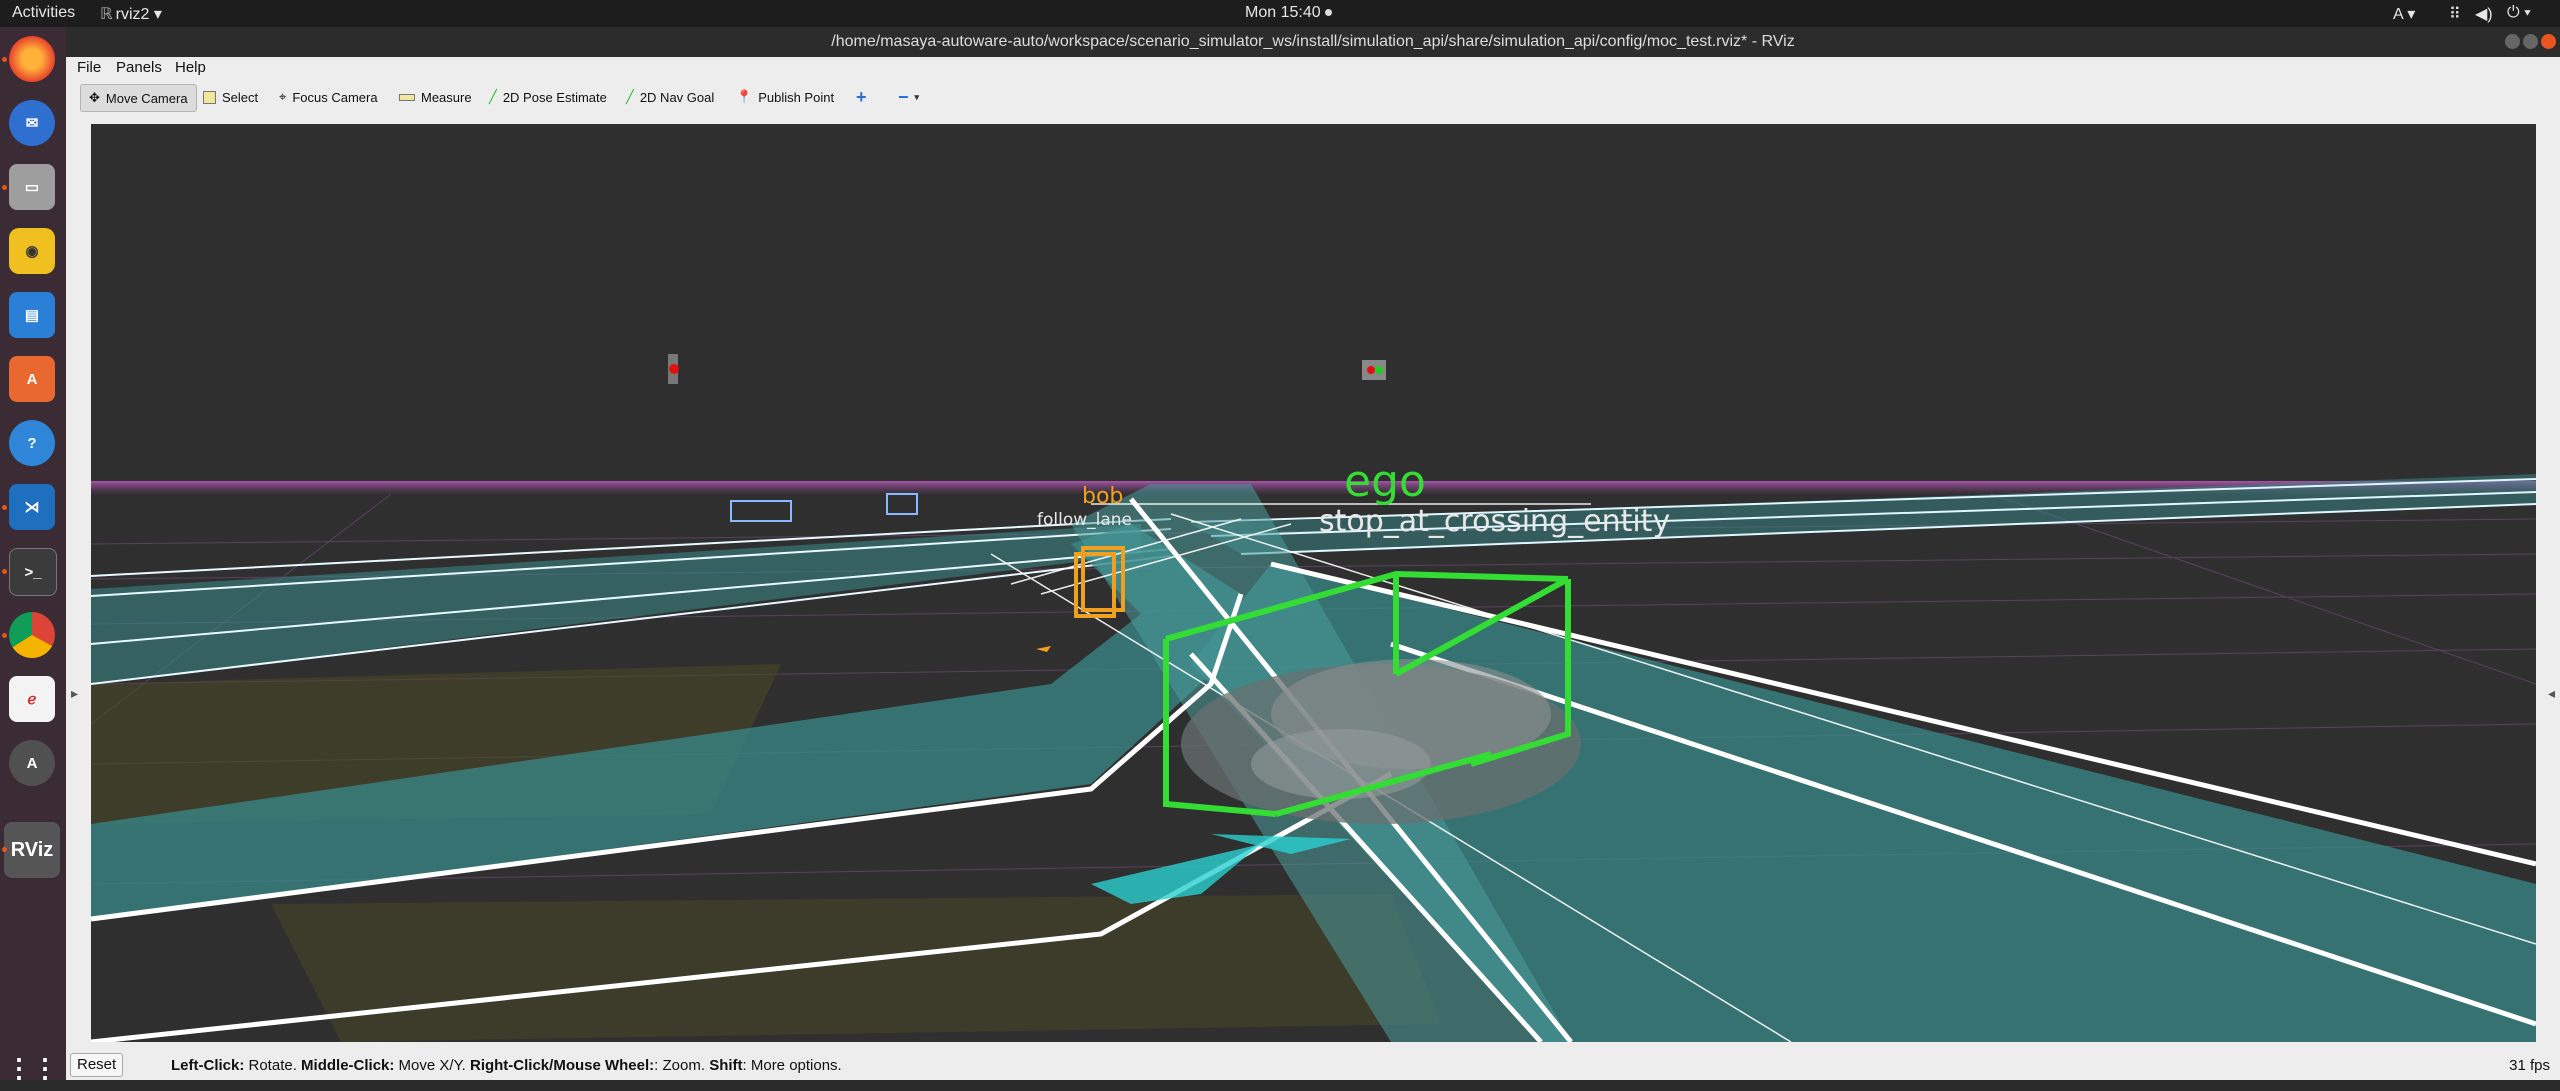  What do you see at coordinates (32, 763) in the screenshot?
I see `updater-icon: A` at bounding box center [32, 763].